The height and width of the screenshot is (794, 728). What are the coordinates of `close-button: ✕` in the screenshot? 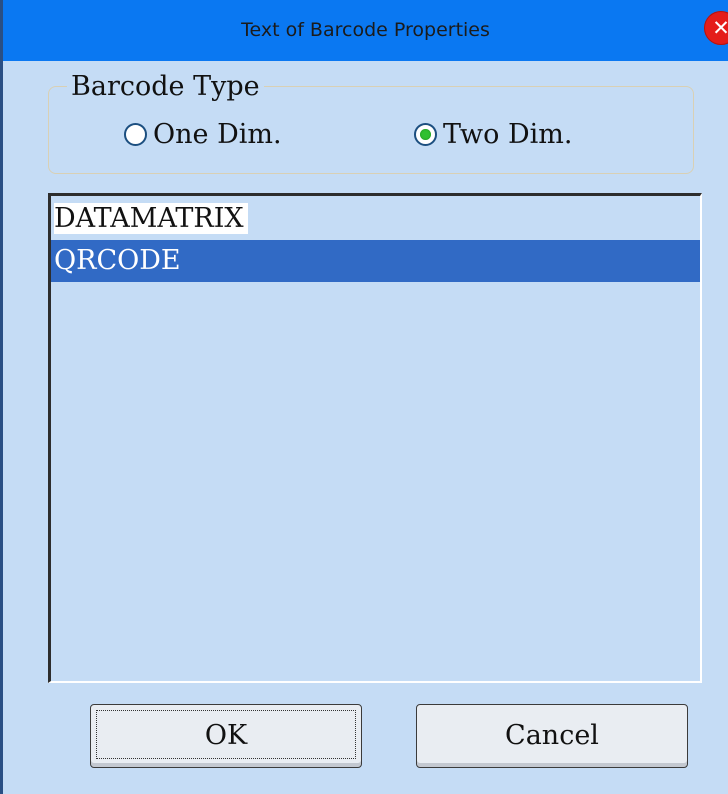 It's located at (716, 28).